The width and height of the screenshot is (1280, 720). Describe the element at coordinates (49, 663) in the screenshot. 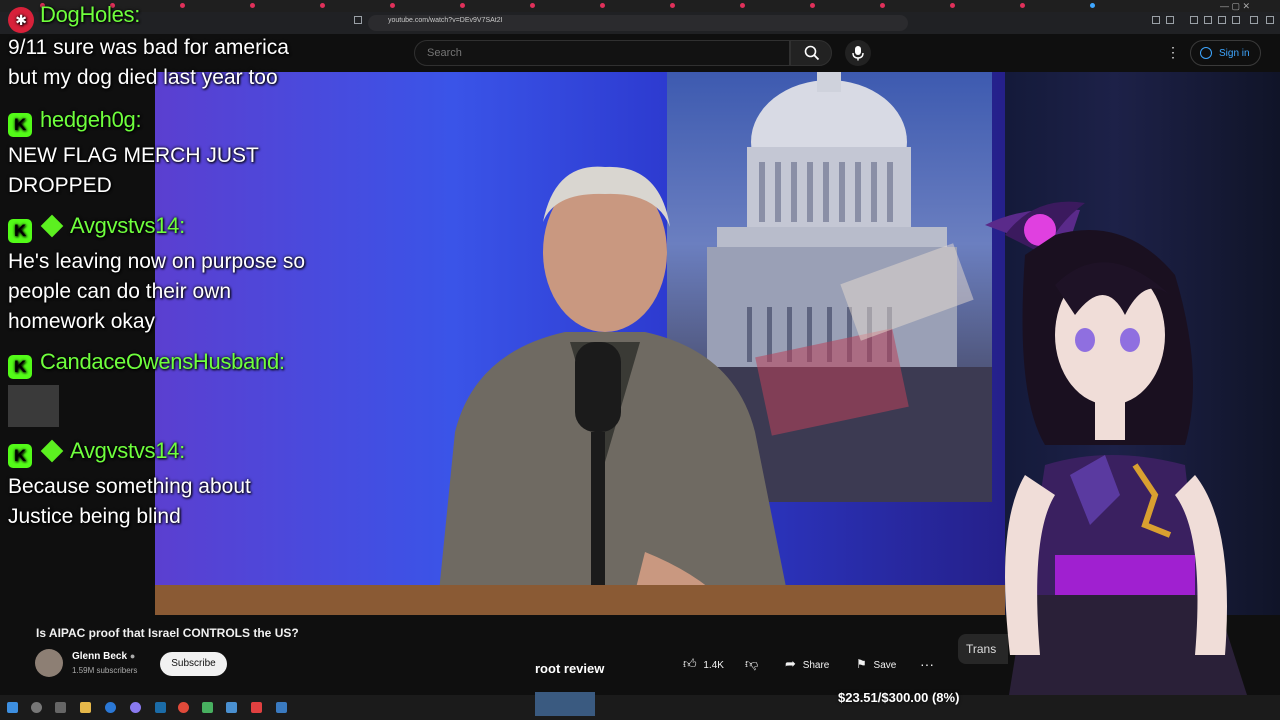

I see `channel-avatar` at that location.